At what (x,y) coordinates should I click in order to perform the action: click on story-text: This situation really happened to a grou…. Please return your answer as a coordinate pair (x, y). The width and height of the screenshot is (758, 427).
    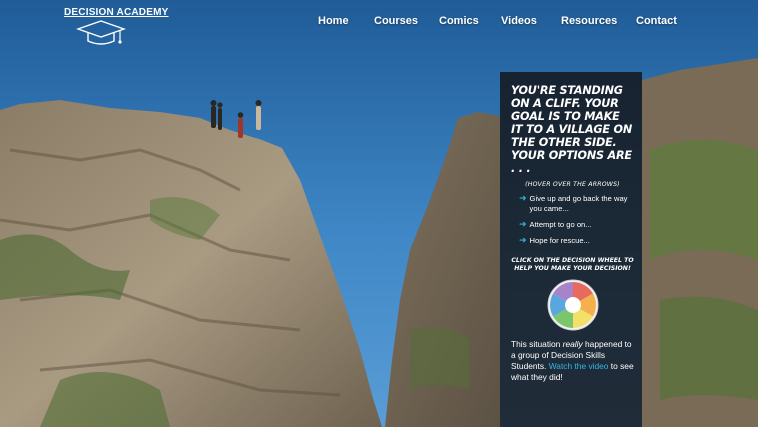
    Looking at the image, I should click on (572, 361).